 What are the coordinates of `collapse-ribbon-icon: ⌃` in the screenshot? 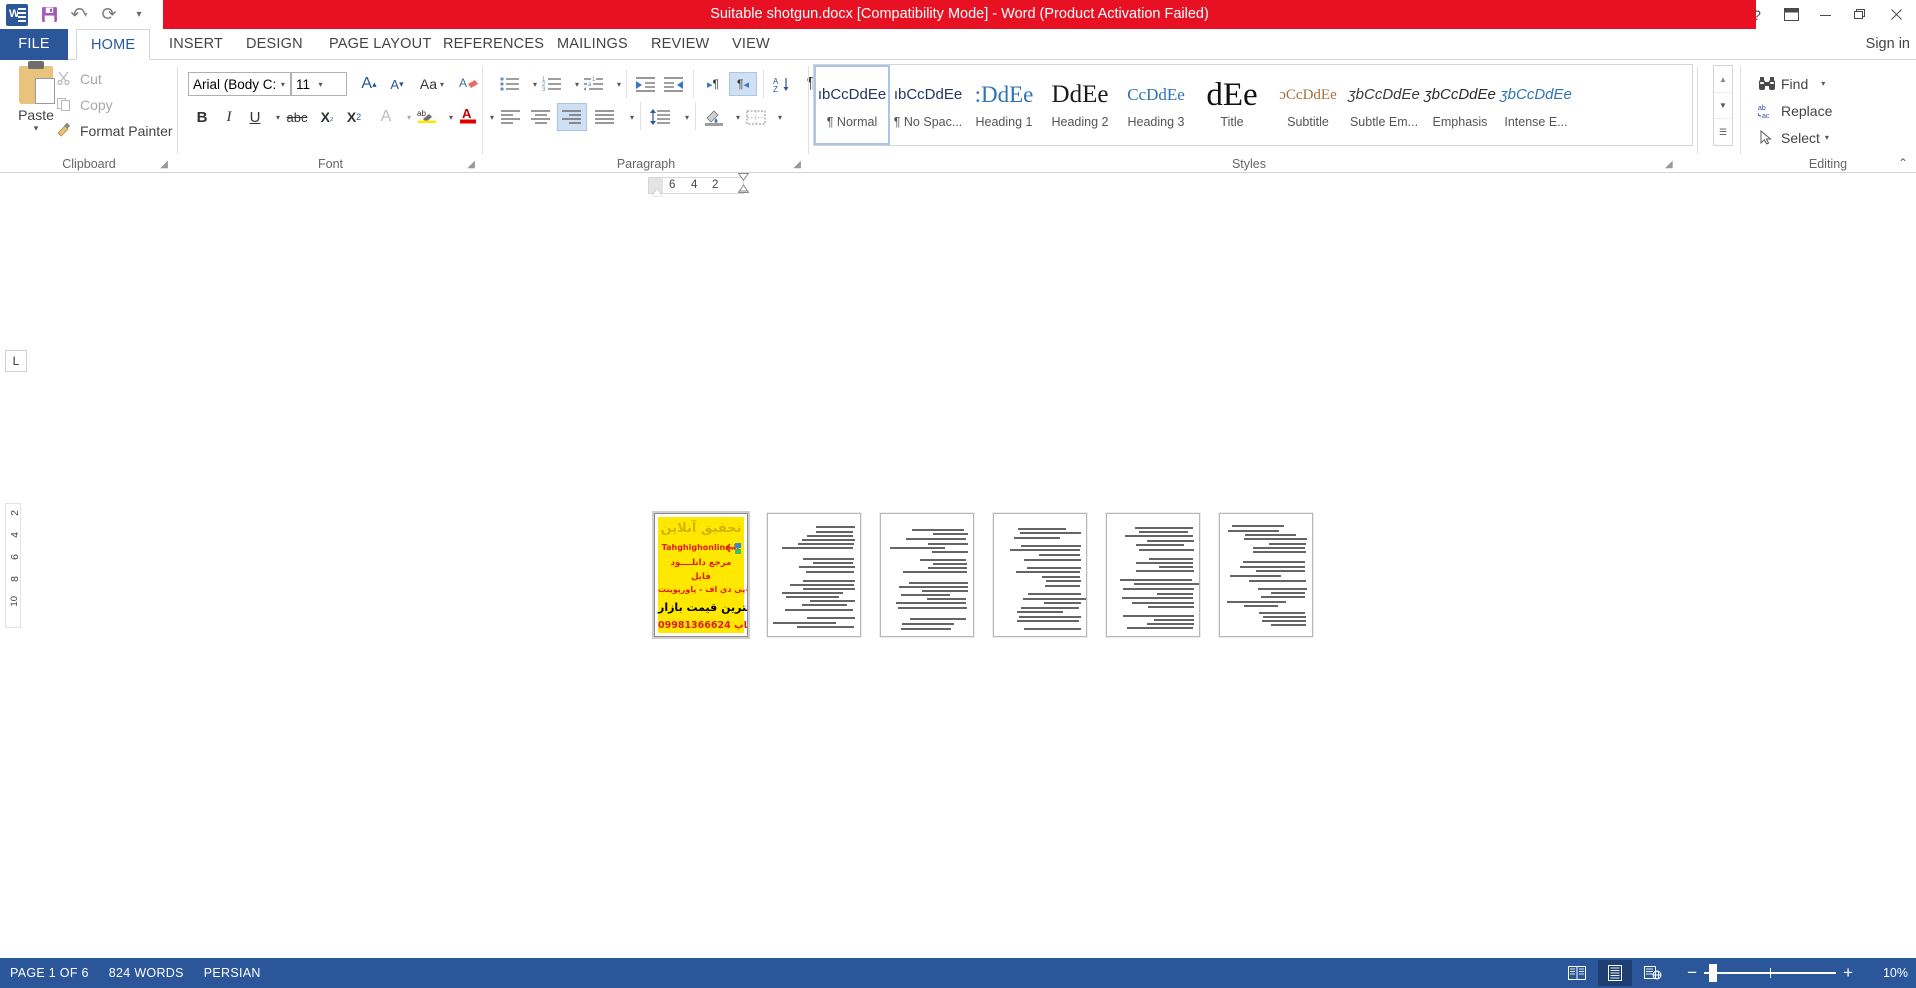 It's located at (1903, 163).